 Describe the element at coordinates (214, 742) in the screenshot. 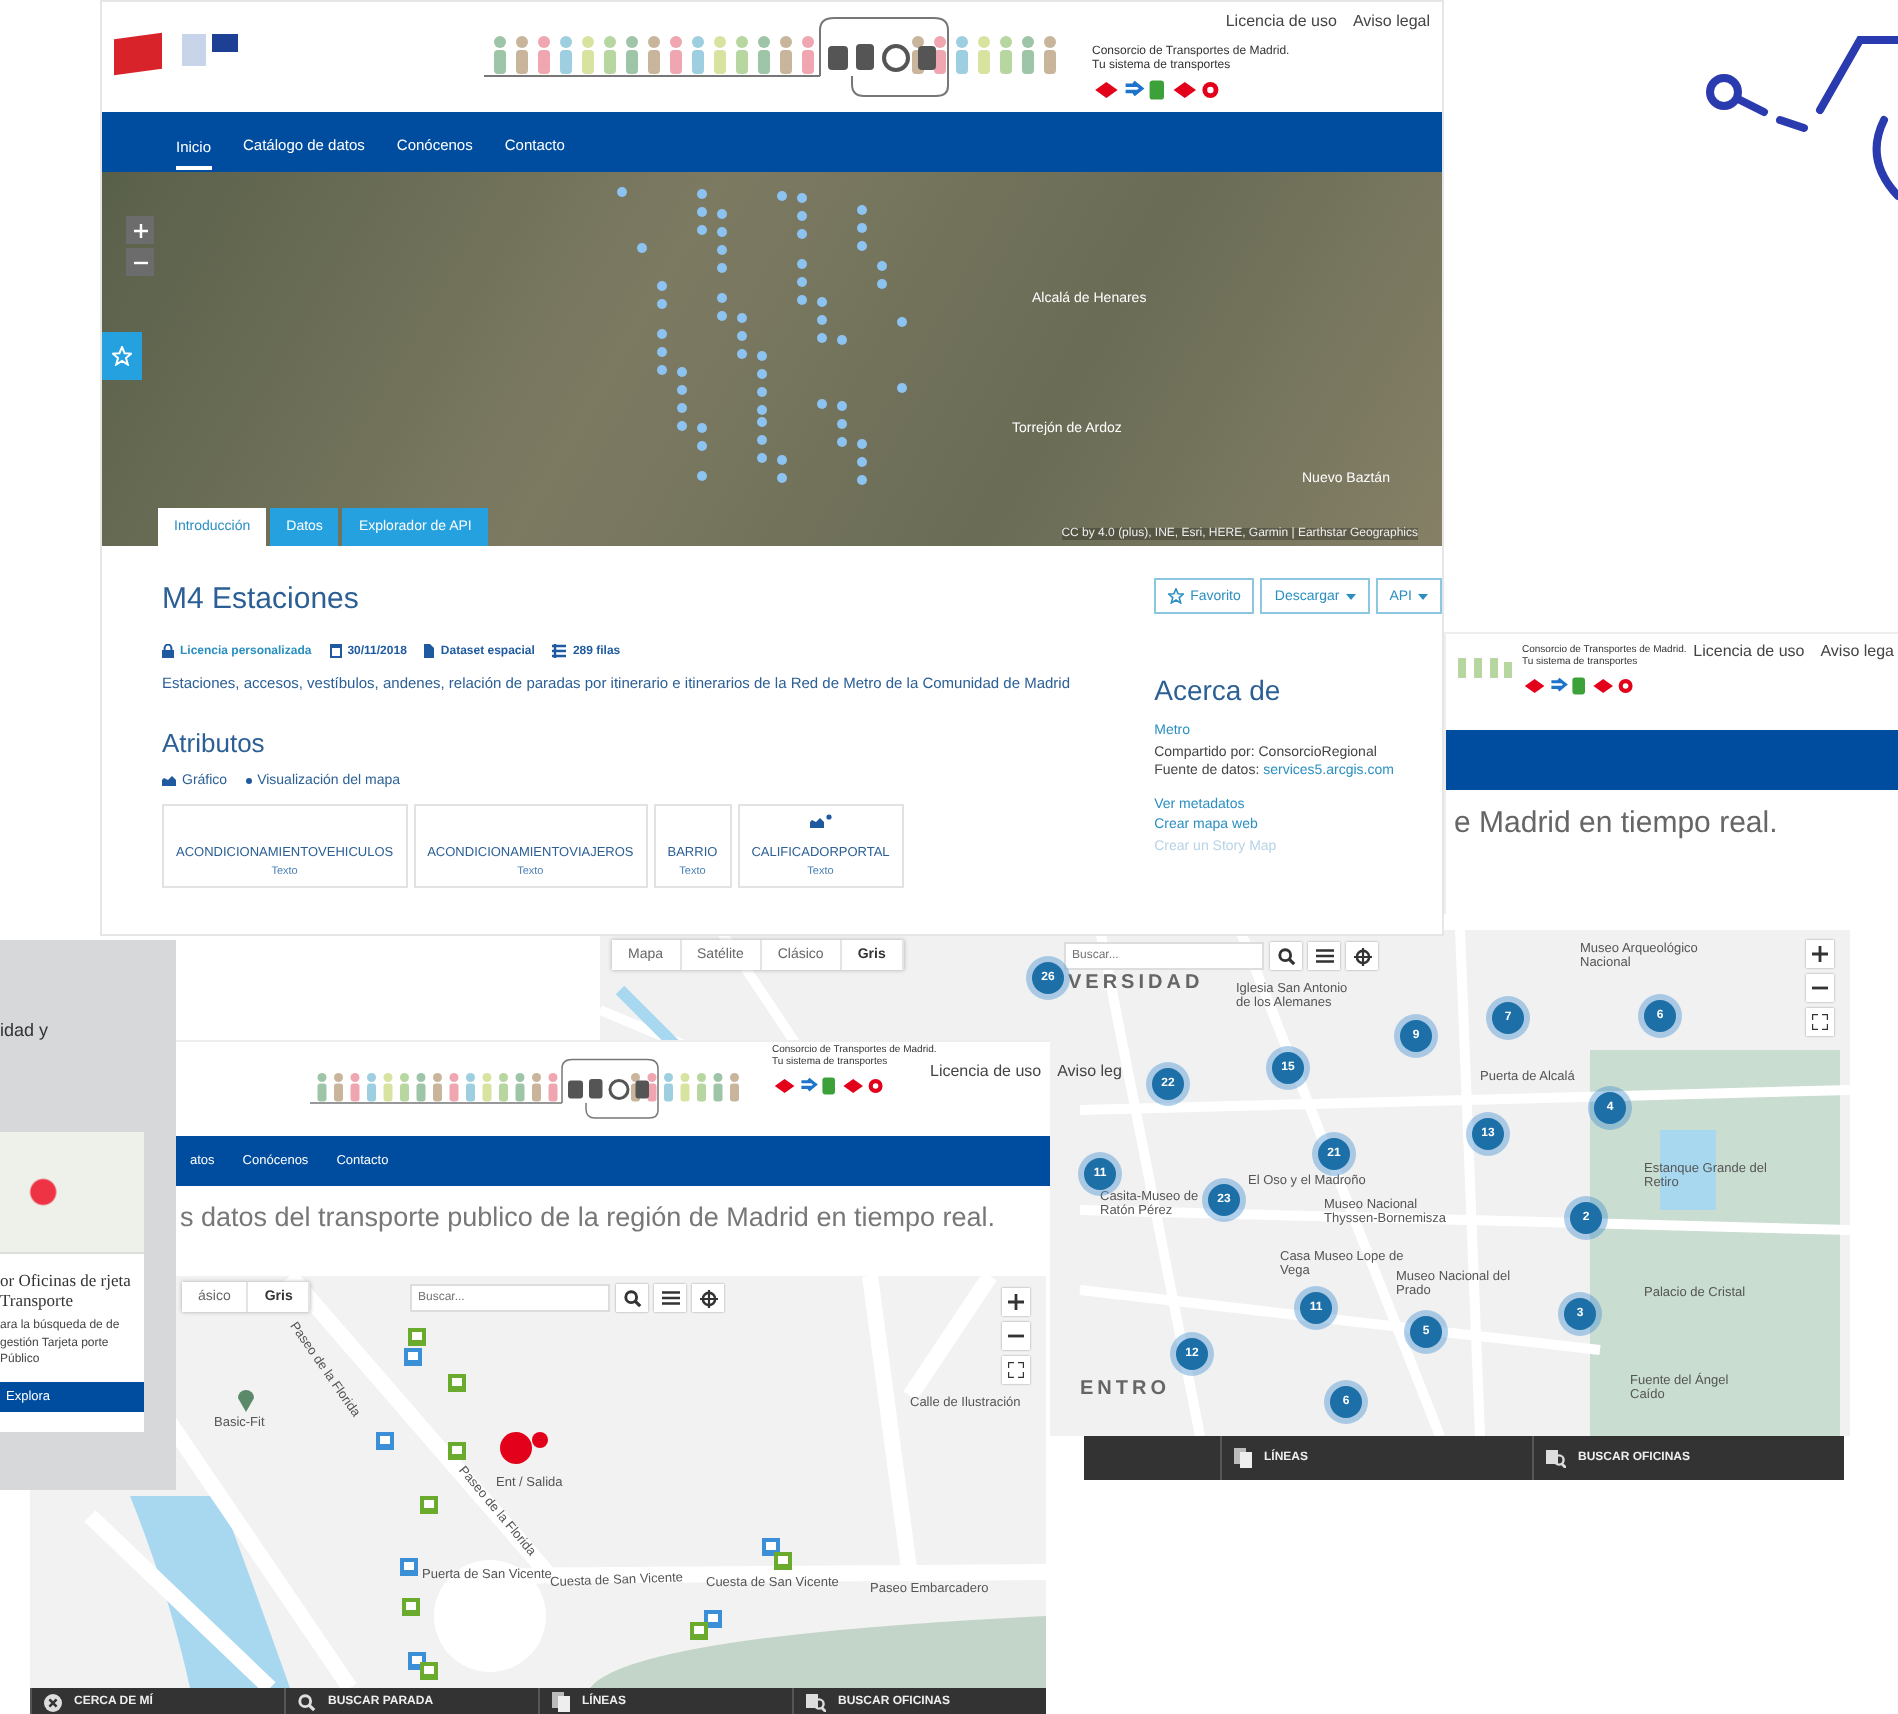

I see `section-heading: Atributos` at that location.